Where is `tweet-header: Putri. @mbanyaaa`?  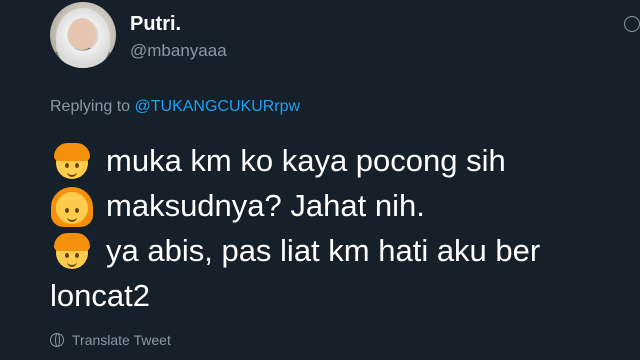
tweet-header: Putri. @mbanyaaa is located at coordinates (138, 37).